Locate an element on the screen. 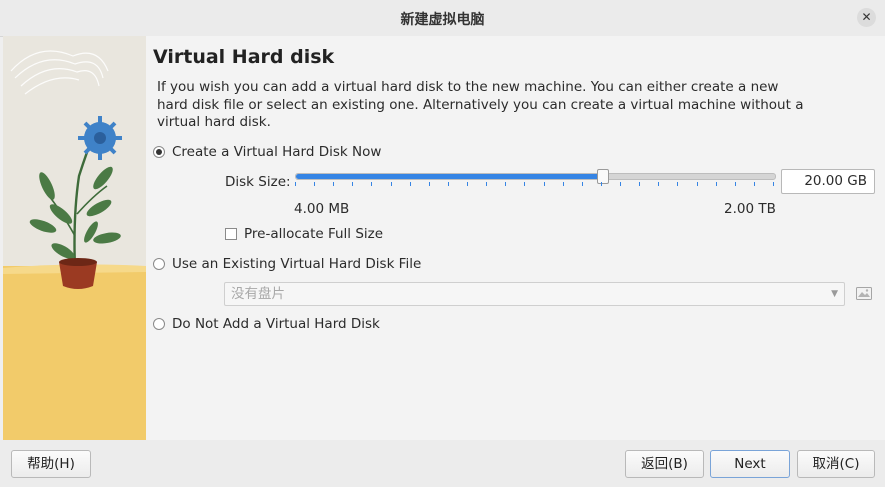  use-existing-radio is located at coordinates (159, 264).